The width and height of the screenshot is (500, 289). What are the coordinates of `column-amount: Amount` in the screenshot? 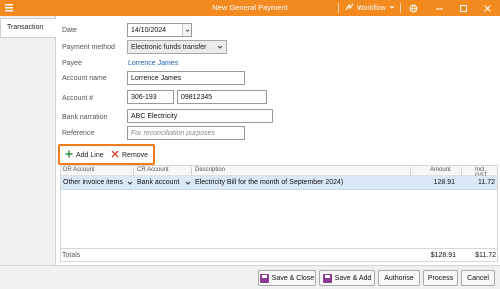 It's located at (440, 170).